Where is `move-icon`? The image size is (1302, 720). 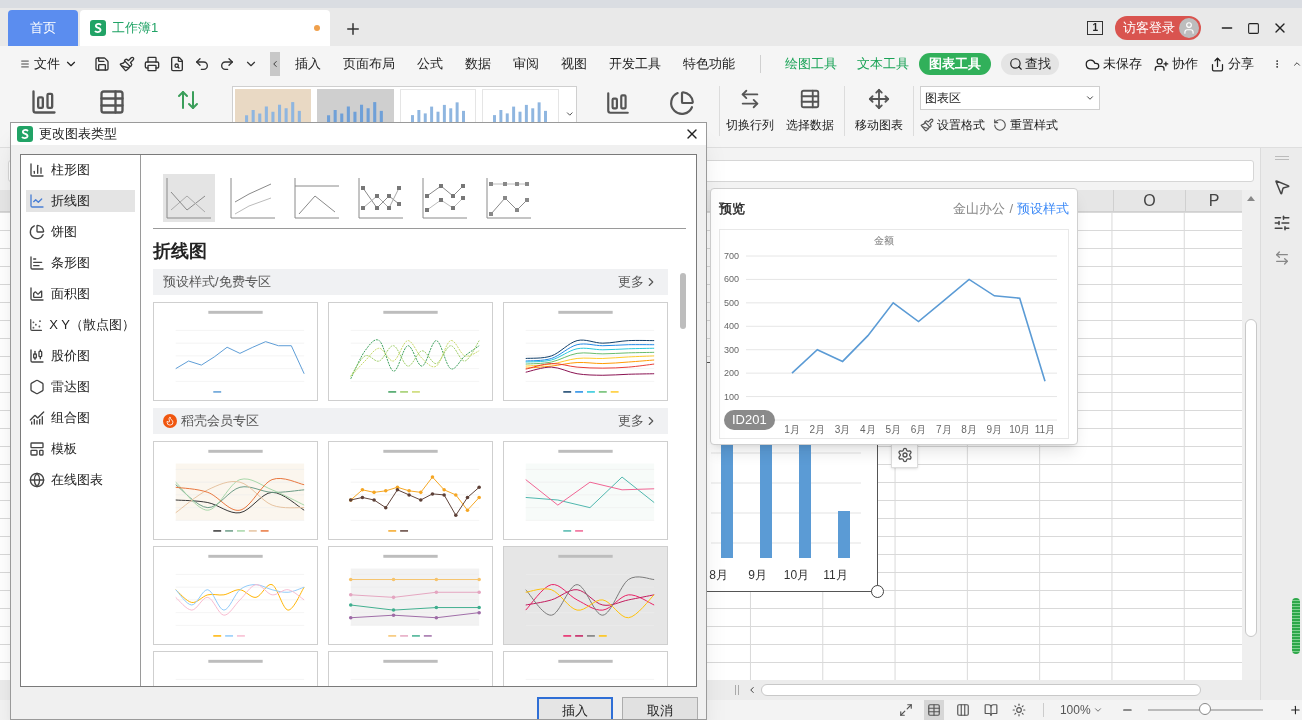 move-icon is located at coordinates (879, 99).